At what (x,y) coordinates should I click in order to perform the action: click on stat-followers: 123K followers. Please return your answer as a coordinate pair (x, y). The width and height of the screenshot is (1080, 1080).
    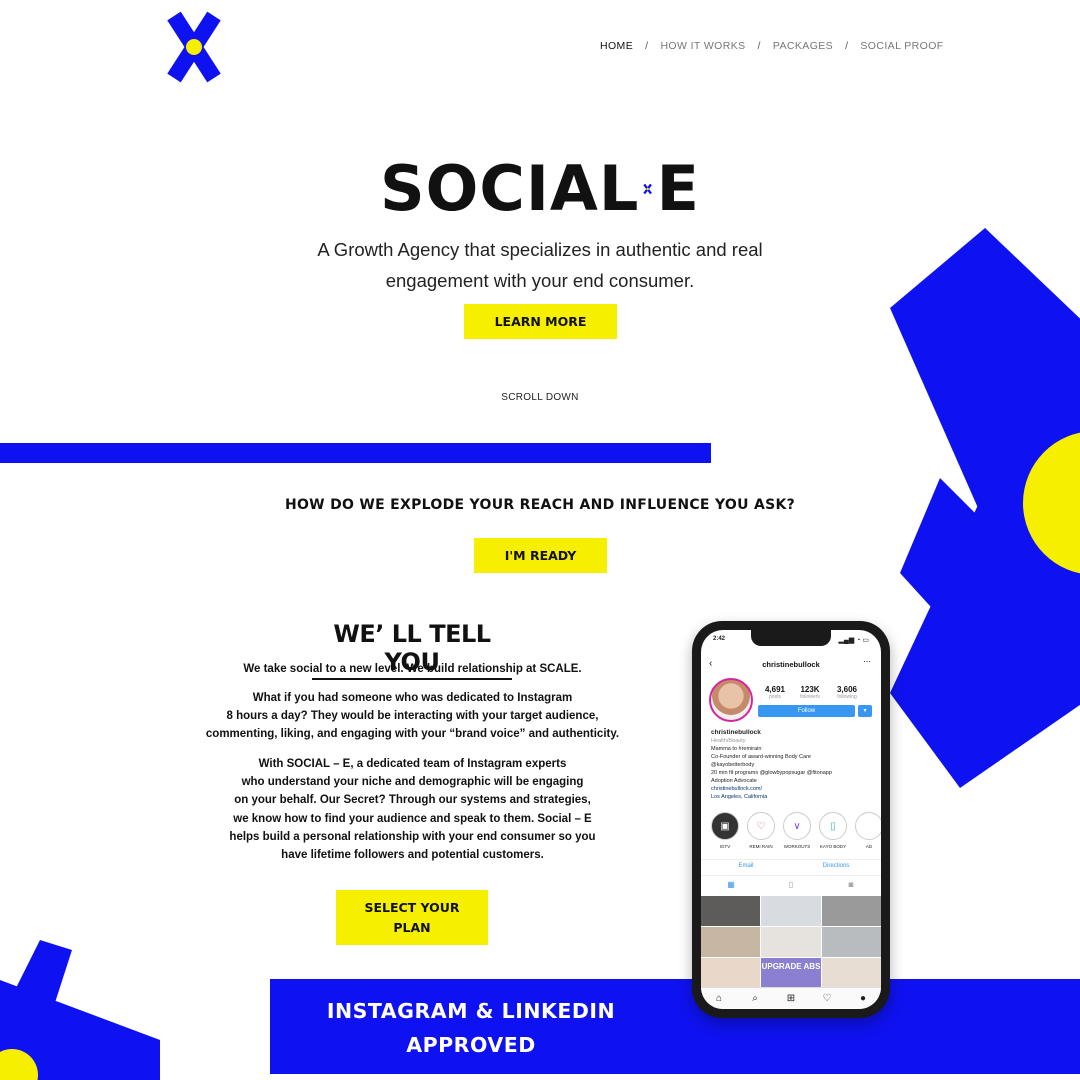
    Looking at the image, I should click on (810, 692).